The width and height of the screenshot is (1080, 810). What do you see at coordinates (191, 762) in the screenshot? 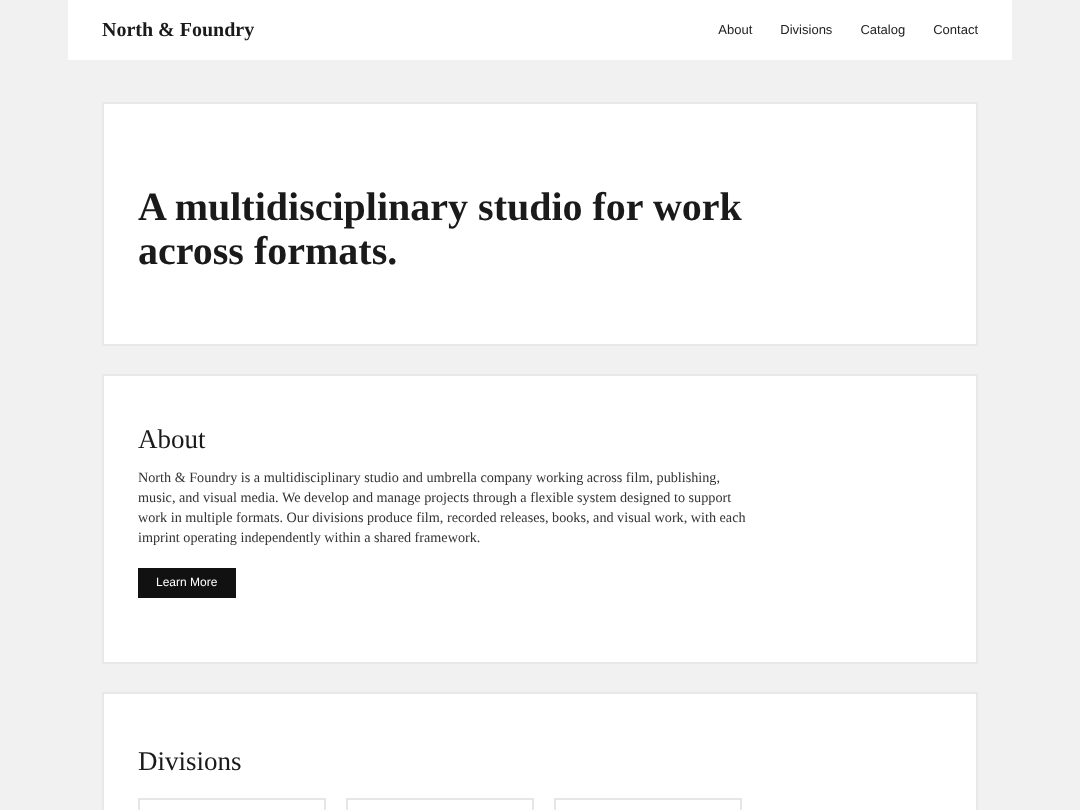
I see `section-heading: Divisions` at bounding box center [191, 762].